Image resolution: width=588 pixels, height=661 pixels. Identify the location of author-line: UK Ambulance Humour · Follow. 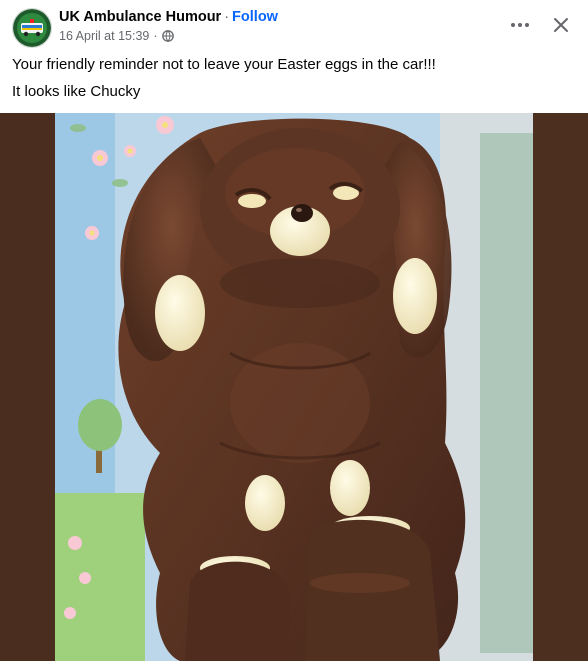
(168, 17).